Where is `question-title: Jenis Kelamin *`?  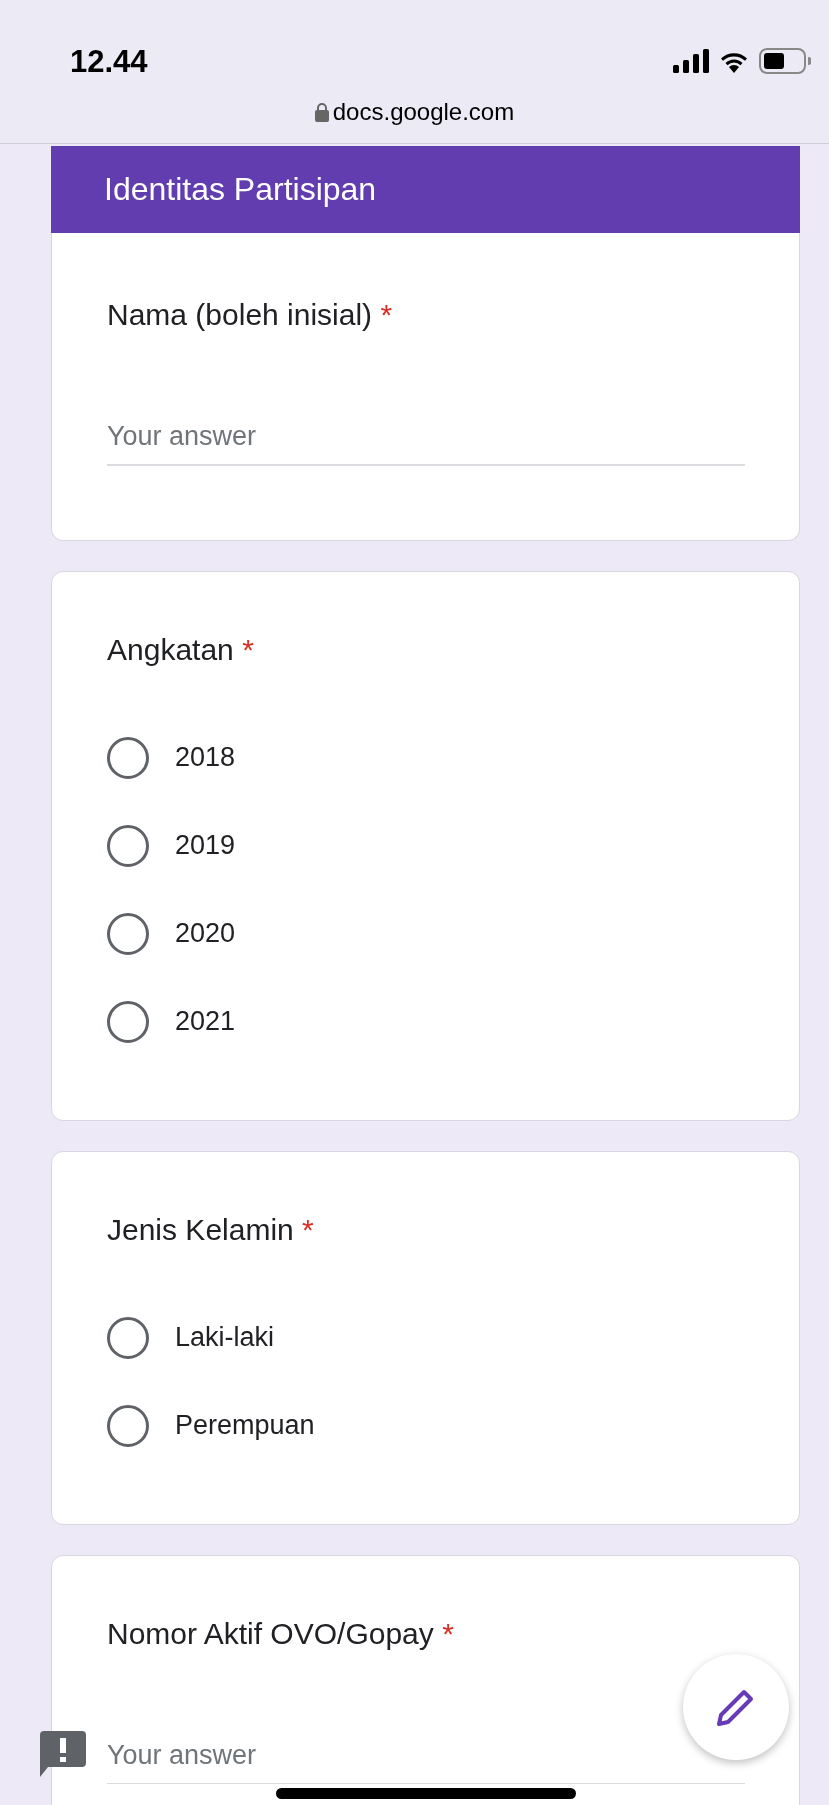 question-title: Jenis Kelamin * is located at coordinates (211, 1229).